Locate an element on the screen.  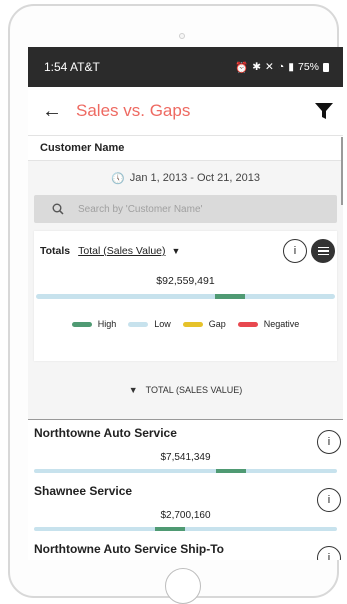
scrollbar is located at coordinates (342, 171).